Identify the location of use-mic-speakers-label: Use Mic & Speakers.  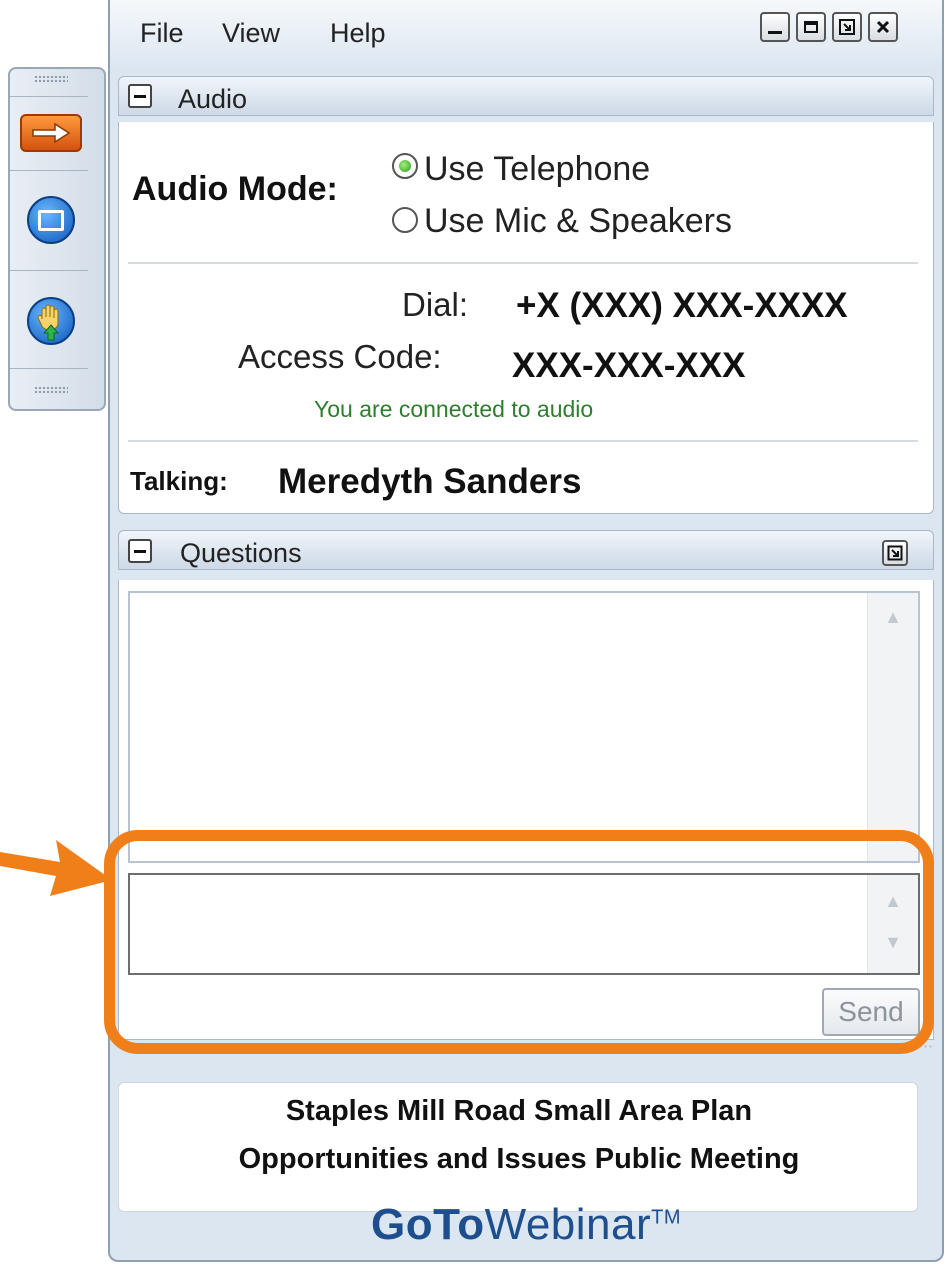
(578, 221).